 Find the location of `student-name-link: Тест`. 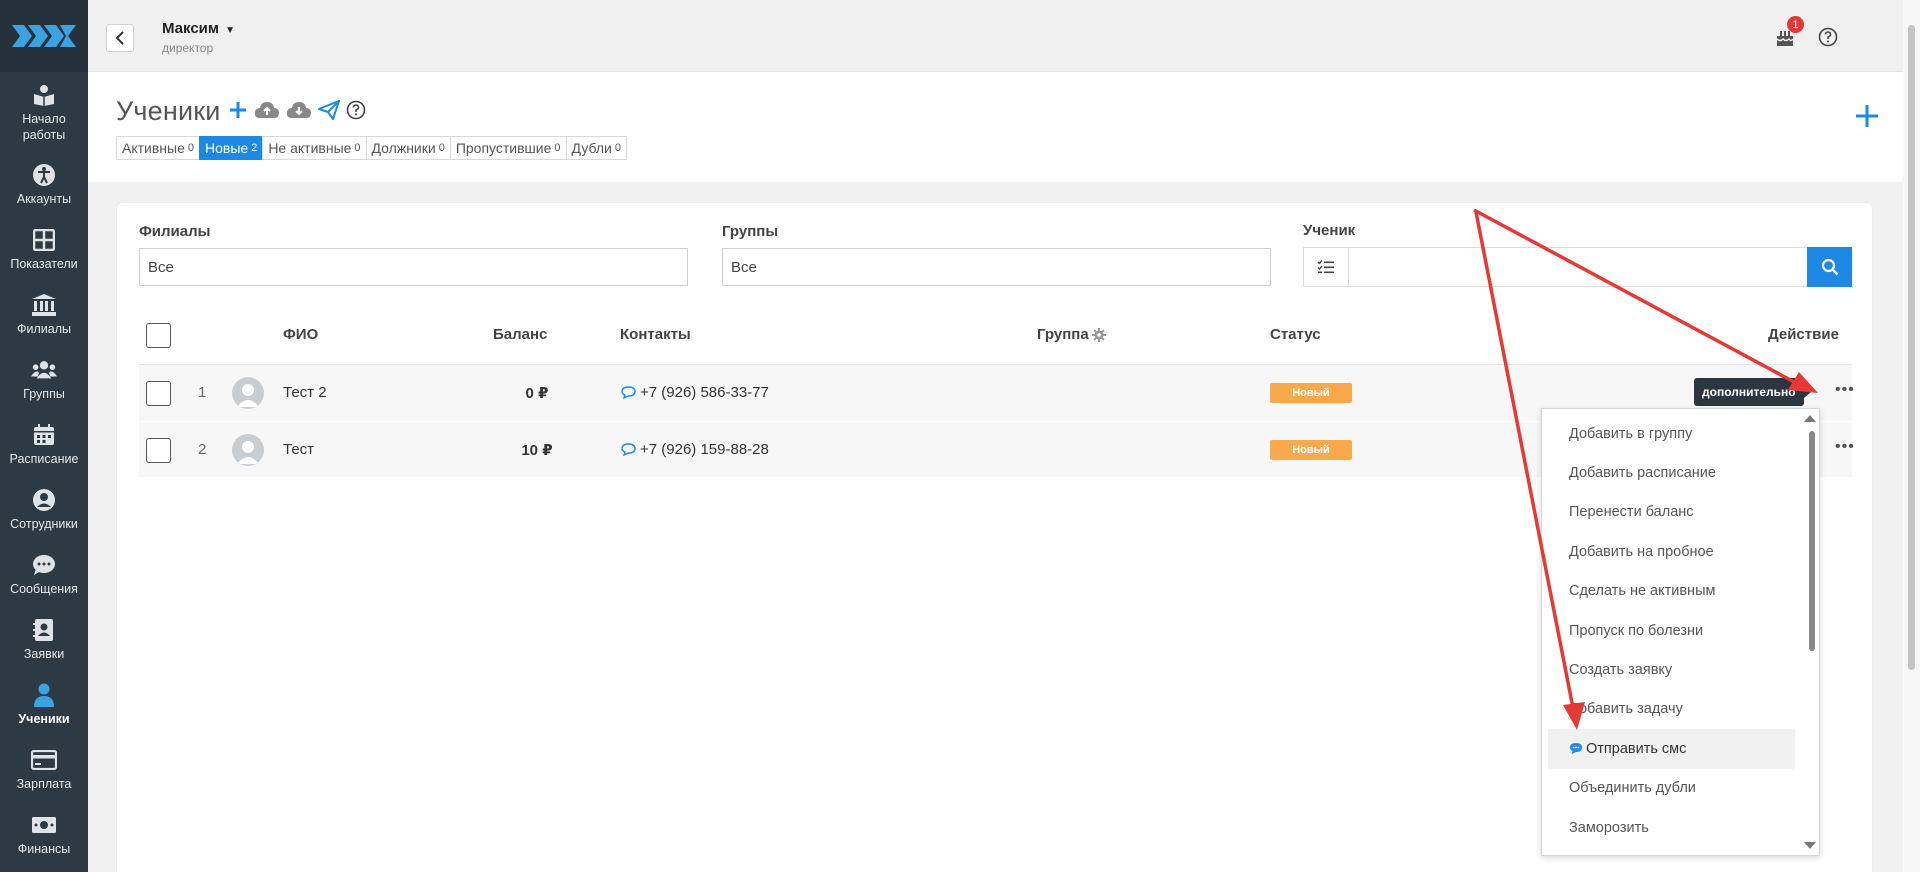

student-name-link: Тест is located at coordinates (298, 449).